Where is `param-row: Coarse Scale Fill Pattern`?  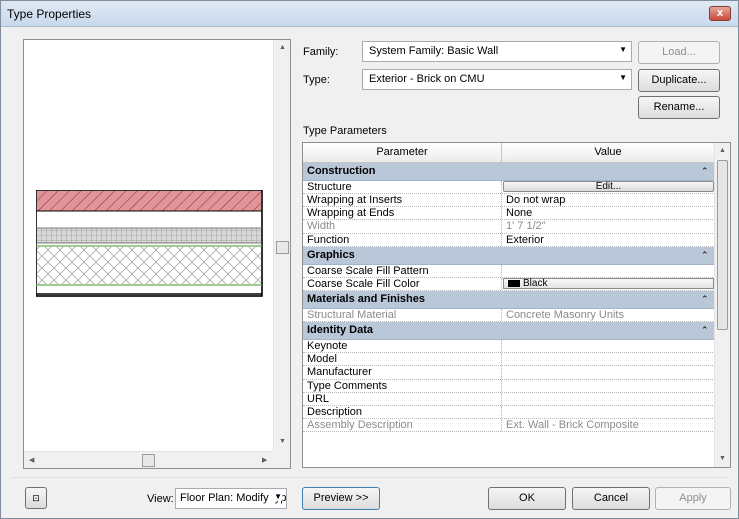
param-row: Coarse Scale Fill Pattern is located at coordinates (509, 271).